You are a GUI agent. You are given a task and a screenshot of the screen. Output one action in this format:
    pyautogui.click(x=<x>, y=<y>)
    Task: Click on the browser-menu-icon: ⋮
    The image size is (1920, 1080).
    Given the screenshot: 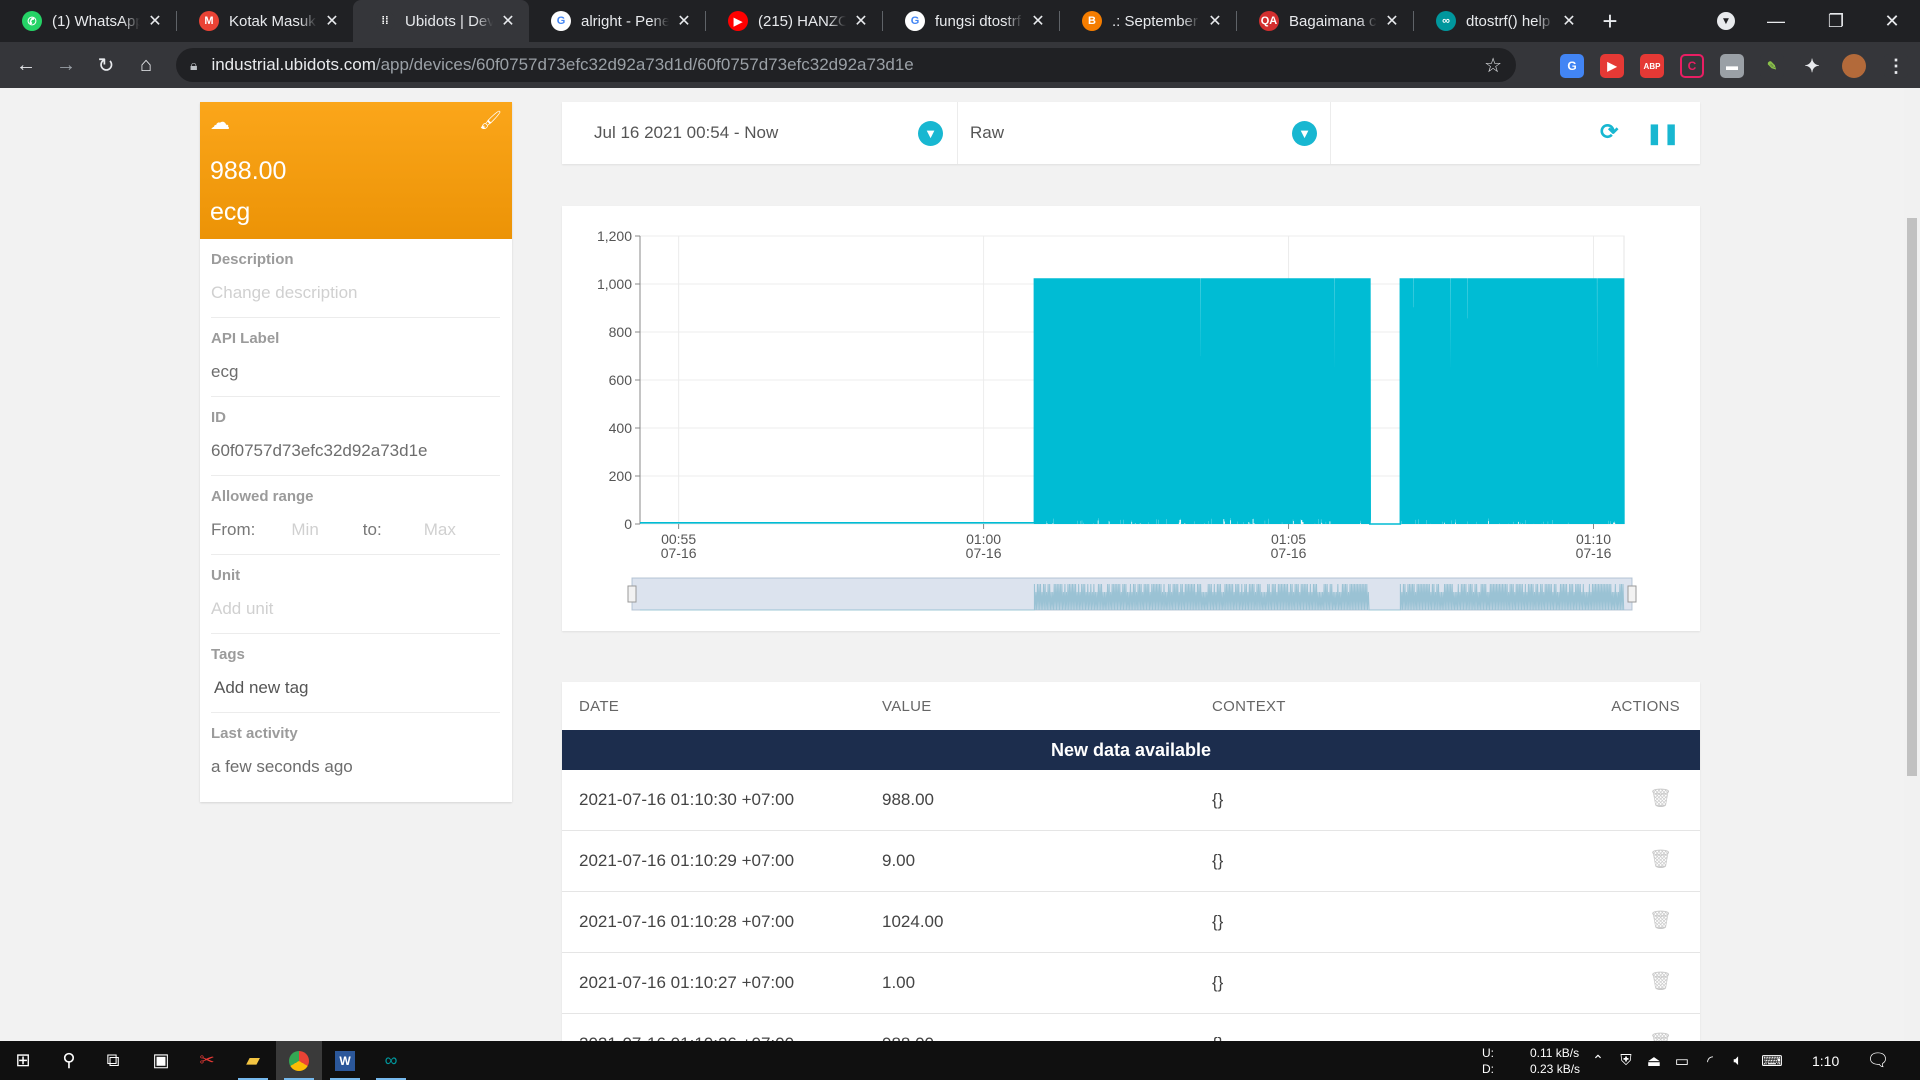 What is the action you would take?
    pyautogui.click(x=1896, y=66)
    